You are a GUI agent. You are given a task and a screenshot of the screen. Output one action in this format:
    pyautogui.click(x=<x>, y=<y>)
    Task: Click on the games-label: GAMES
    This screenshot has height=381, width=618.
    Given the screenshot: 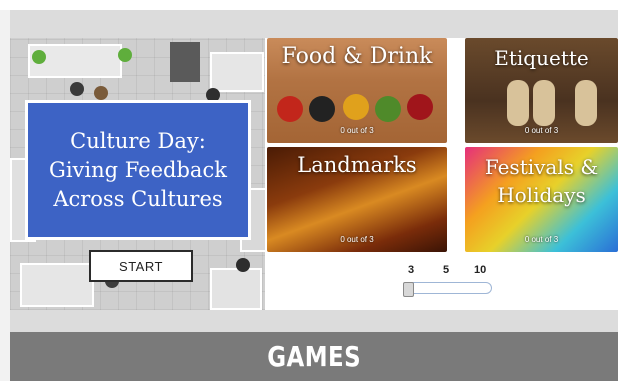 What is the action you would take?
    pyautogui.click(x=314, y=356)
    